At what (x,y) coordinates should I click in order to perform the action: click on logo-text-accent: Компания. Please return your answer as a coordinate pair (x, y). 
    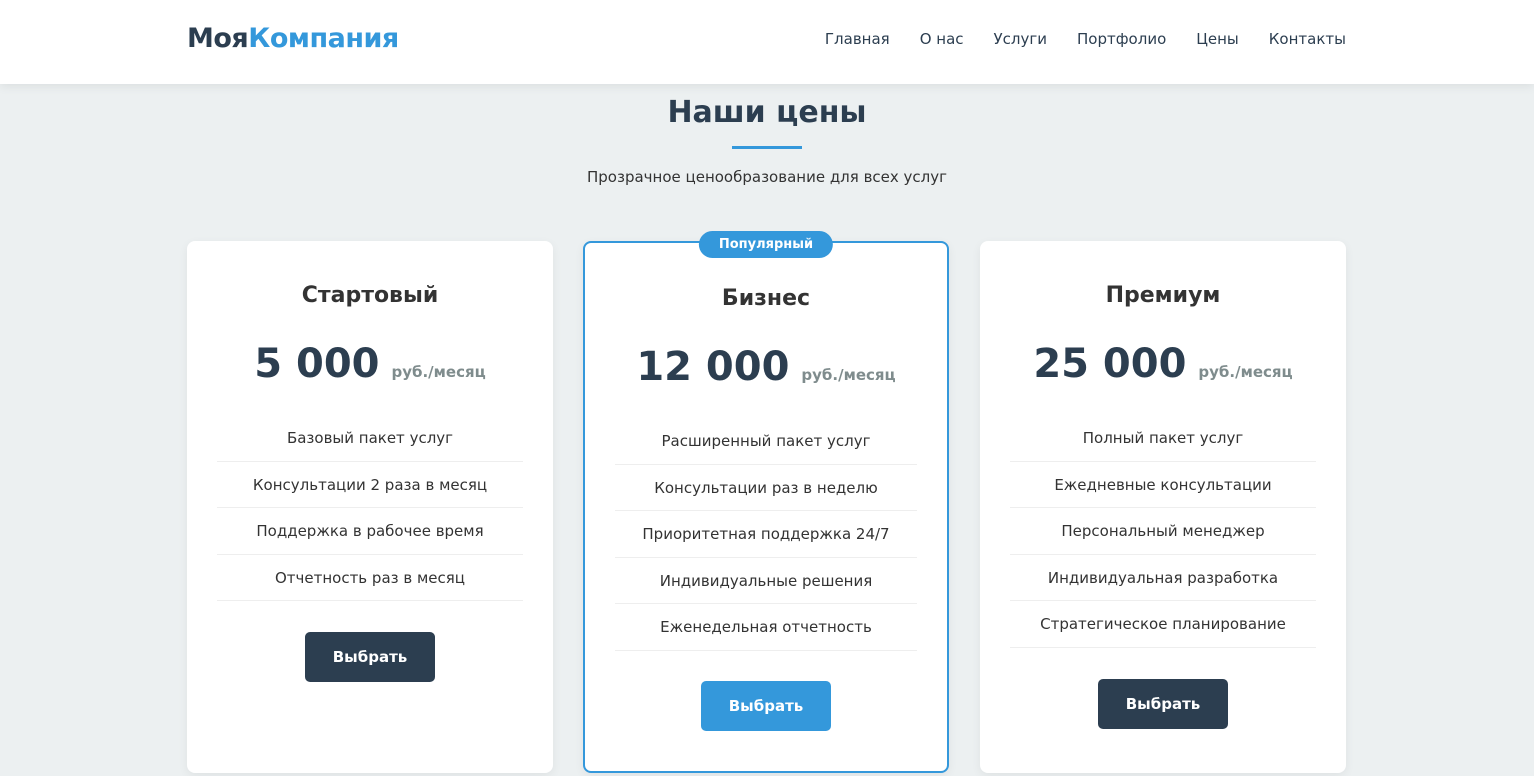
    Looking at the image, I should click on (323, 38).